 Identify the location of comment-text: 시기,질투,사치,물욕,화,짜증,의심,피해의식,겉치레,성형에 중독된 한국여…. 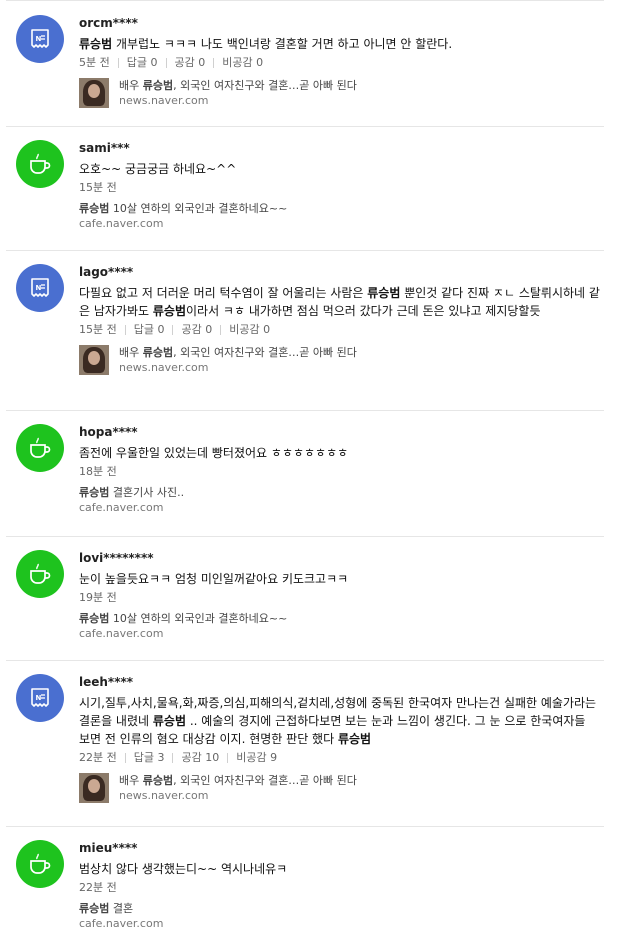
(338, 721).